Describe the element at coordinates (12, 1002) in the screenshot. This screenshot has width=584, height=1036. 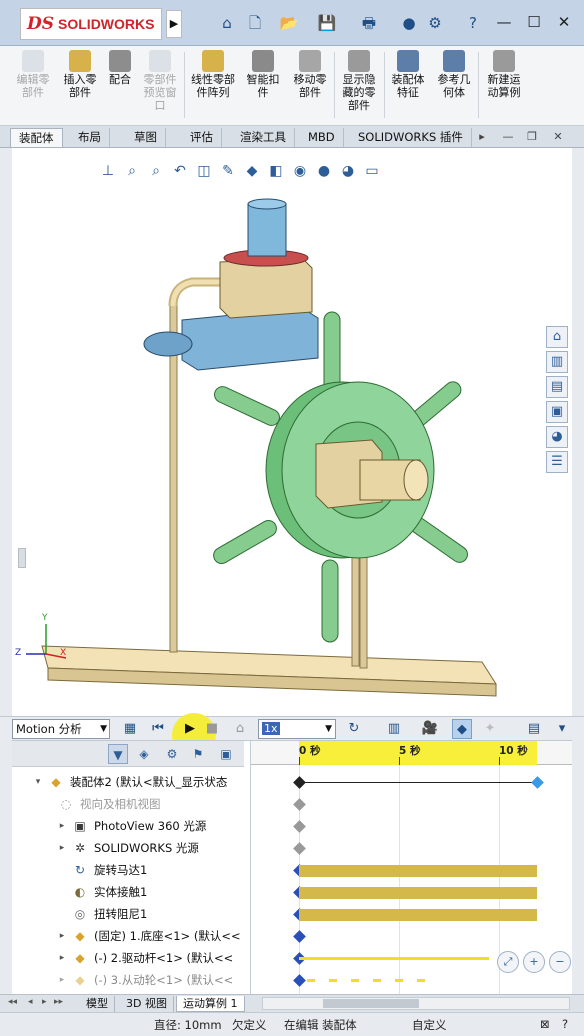
I see `first-tab-icon: ◂◂` at that location.